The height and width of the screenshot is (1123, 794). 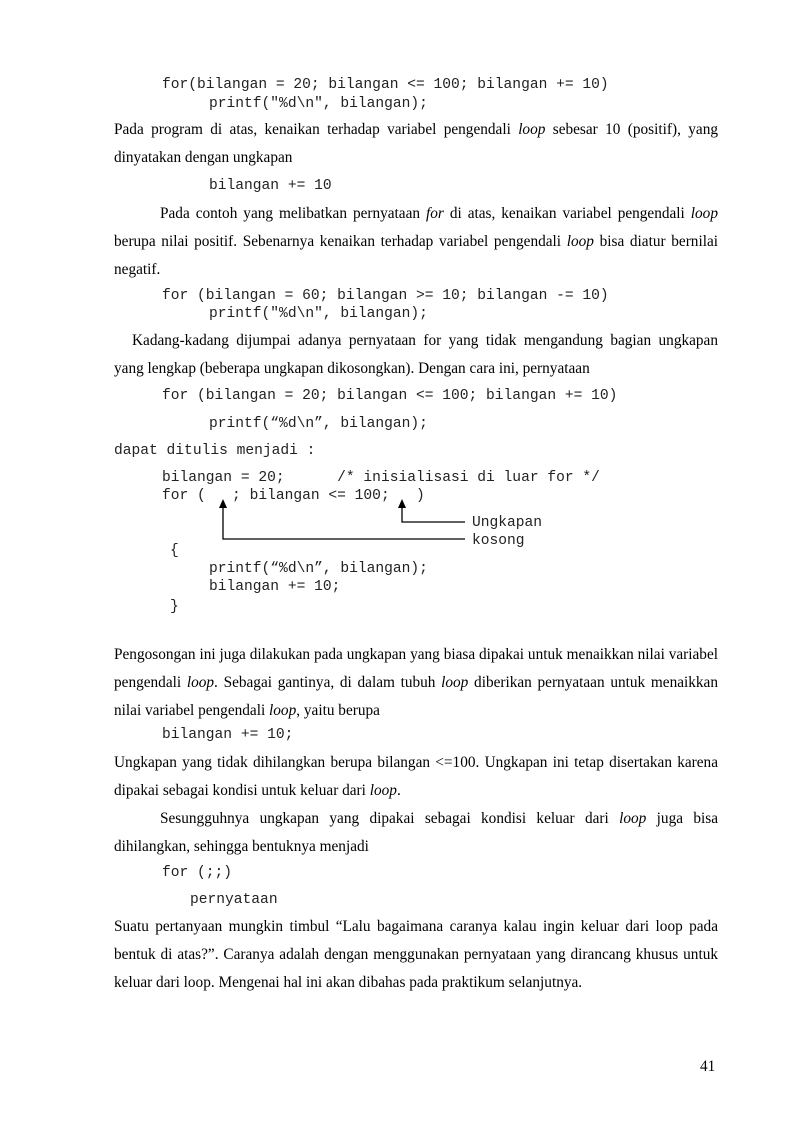 I want to click on arrow-line-right, so click(x=433, y=514).